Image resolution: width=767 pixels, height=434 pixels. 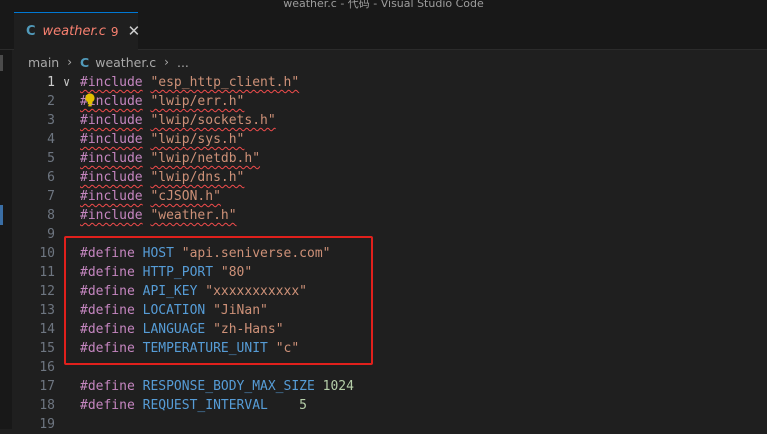 I want to click on number-literal: 1024, so click(x=338, y=386).